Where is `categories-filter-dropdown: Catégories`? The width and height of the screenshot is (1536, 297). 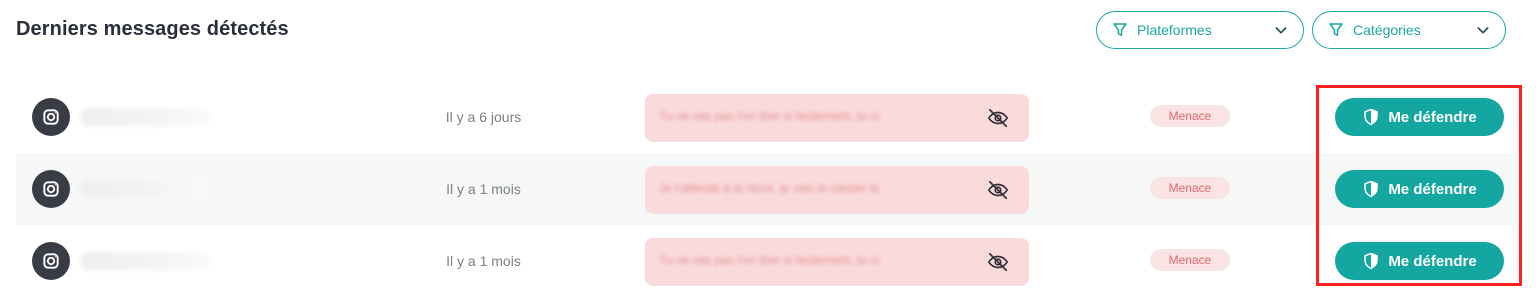
categories-filter-dropdown: Catégories is located at coordinates (1409, 30).